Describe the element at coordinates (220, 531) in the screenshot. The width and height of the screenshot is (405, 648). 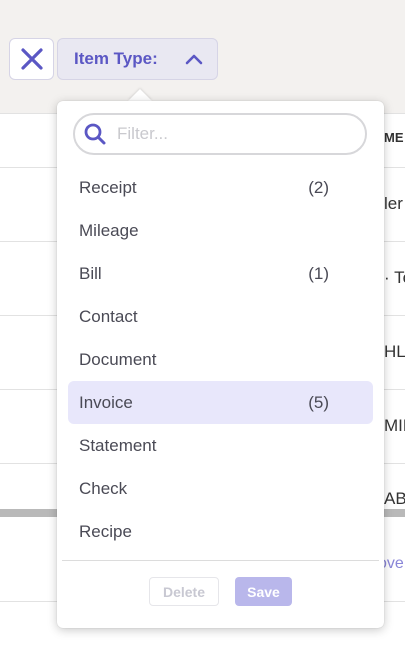
I see `item-type-option-recipe: Recipe` at that location.